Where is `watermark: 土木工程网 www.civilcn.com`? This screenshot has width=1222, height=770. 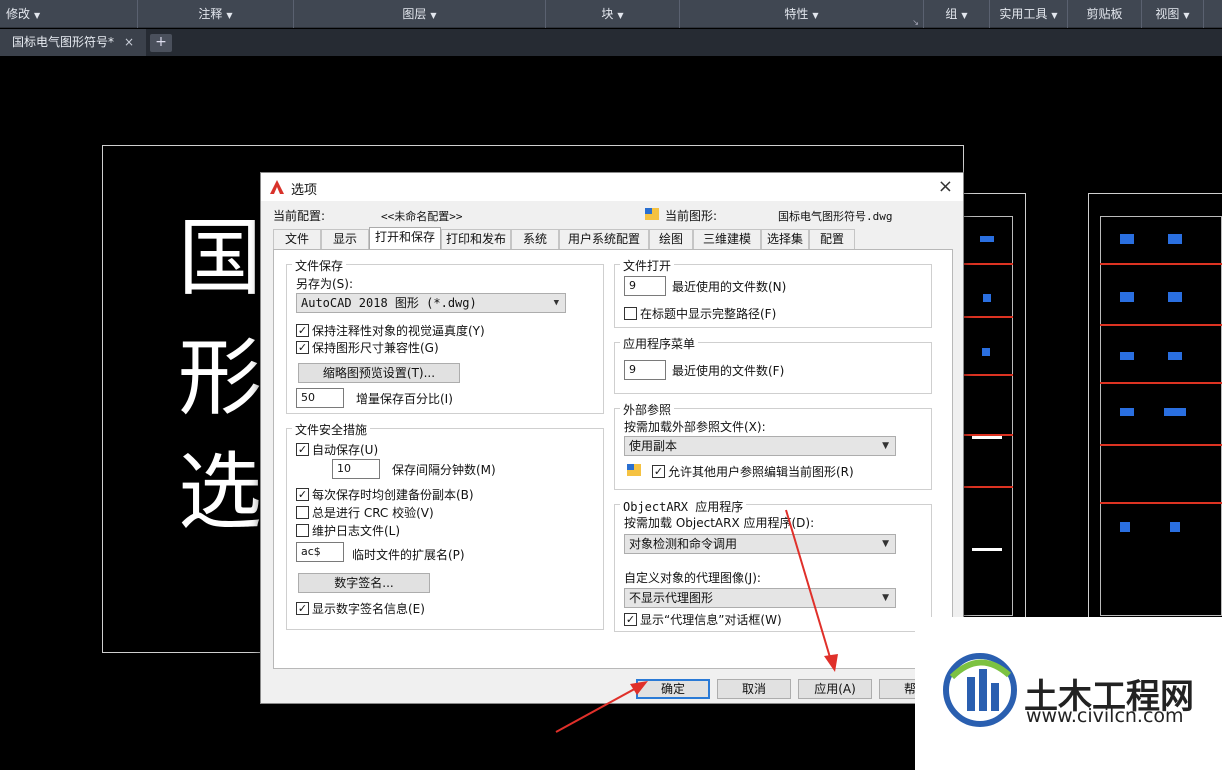 watermark: 土木工程网 www.civilcn.com is located at coordinates (1068, 693).